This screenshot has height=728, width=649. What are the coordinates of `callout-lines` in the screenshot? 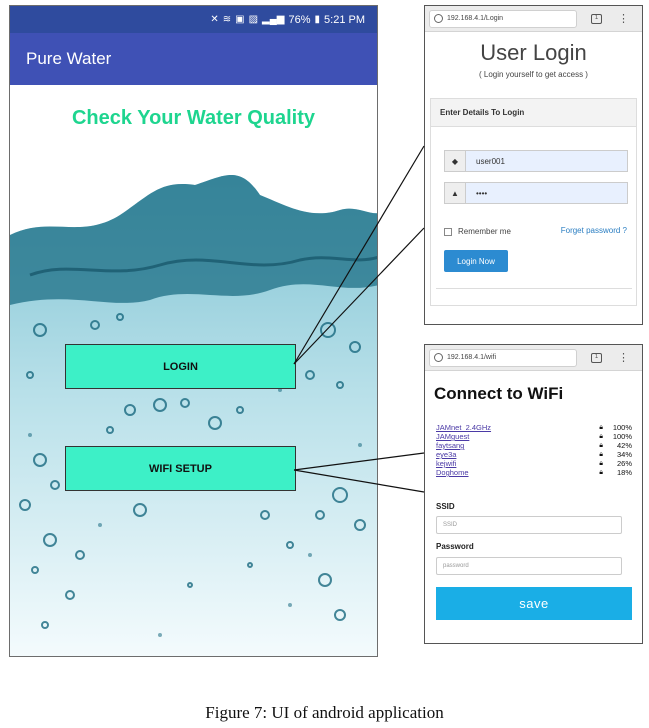 It's located at (359, 319).